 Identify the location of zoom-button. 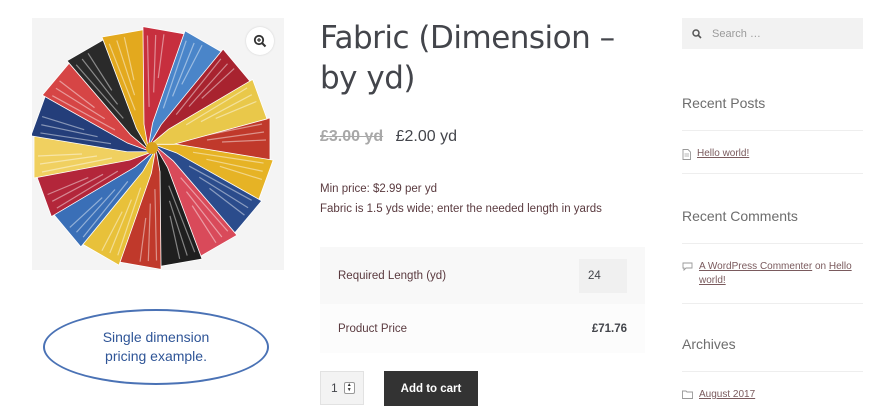
(260, 41).